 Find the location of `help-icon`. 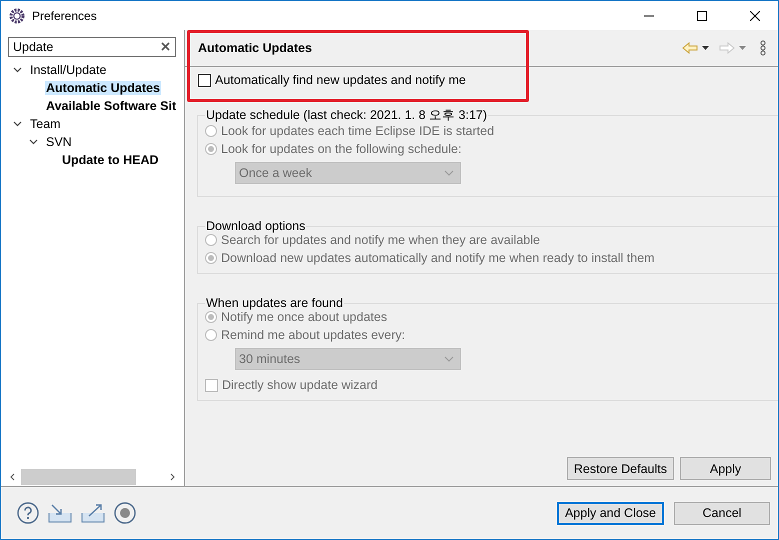

help-icon is located at coordinates (28, 513).